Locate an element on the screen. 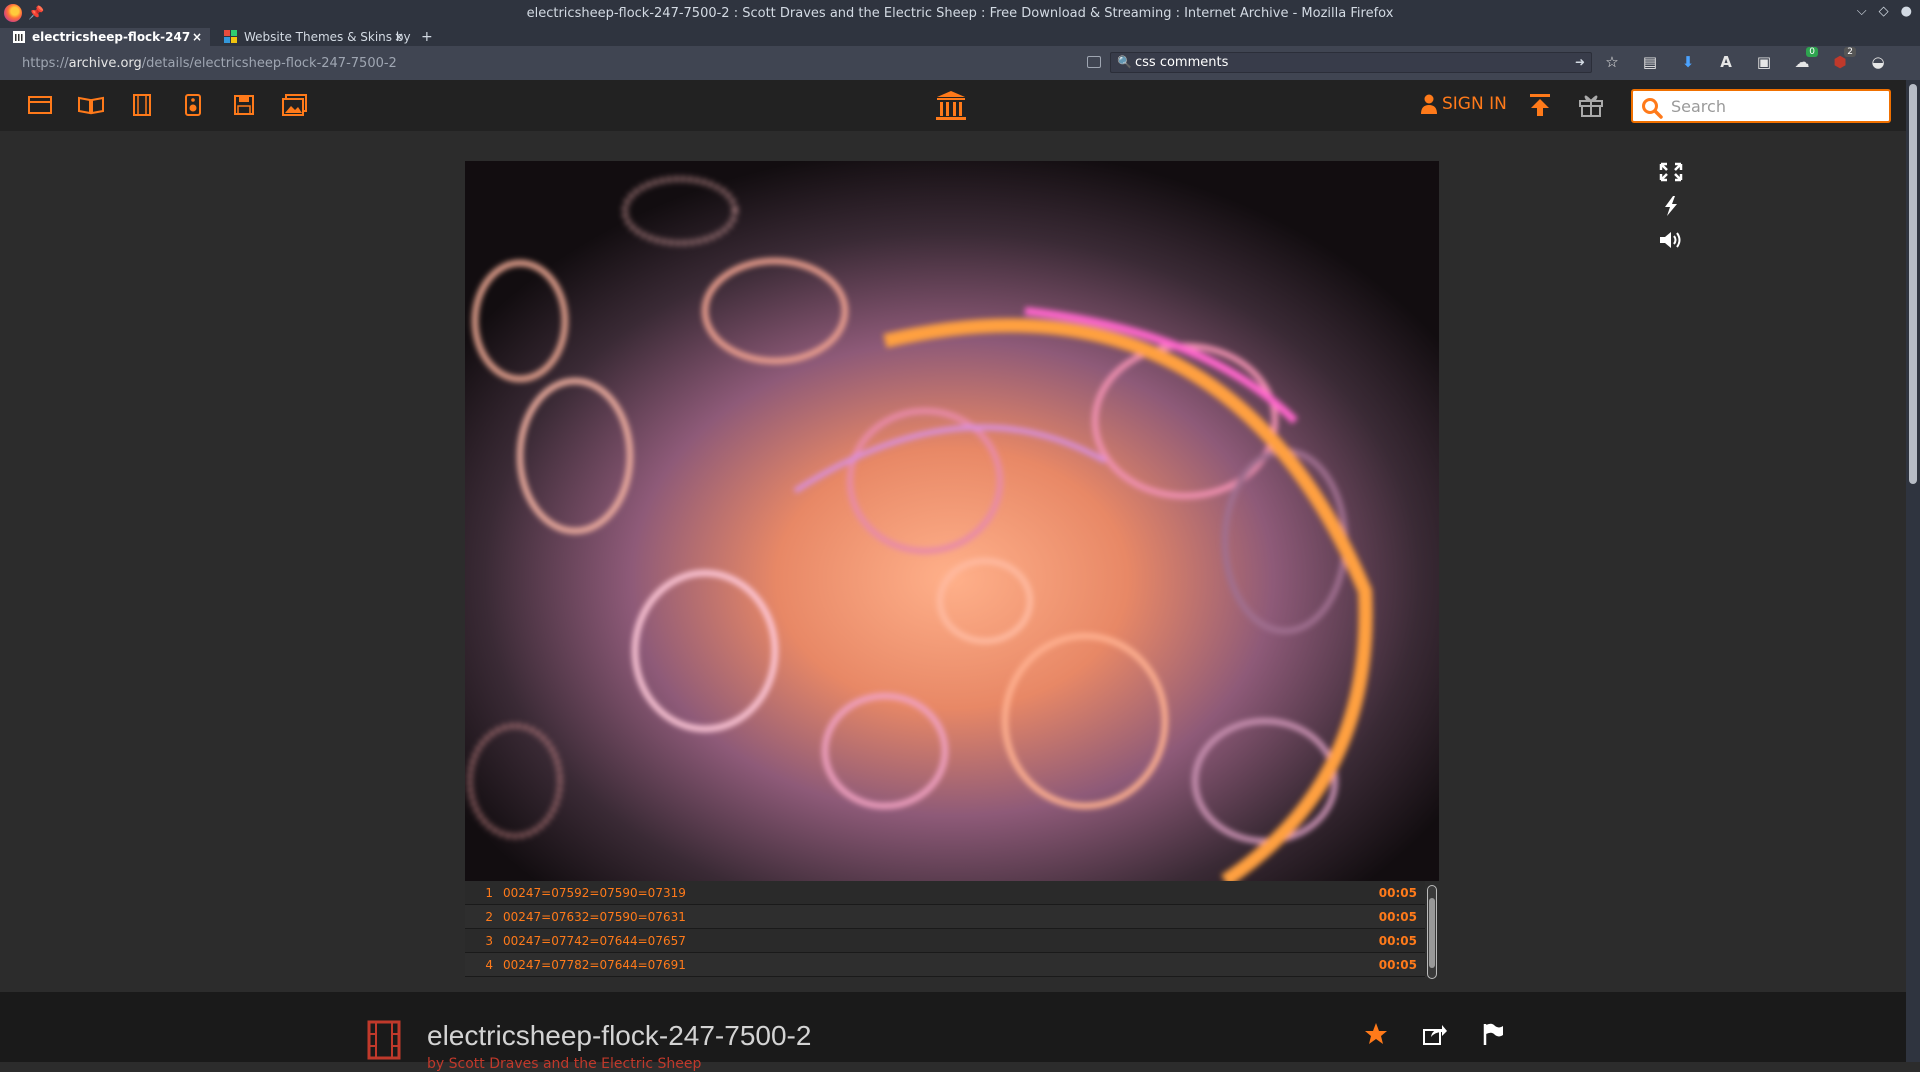 The height and width of the screenshot is (1072, 1920). track-title: 00247=07782=07644=07691 is located at coordinates (930, 965).